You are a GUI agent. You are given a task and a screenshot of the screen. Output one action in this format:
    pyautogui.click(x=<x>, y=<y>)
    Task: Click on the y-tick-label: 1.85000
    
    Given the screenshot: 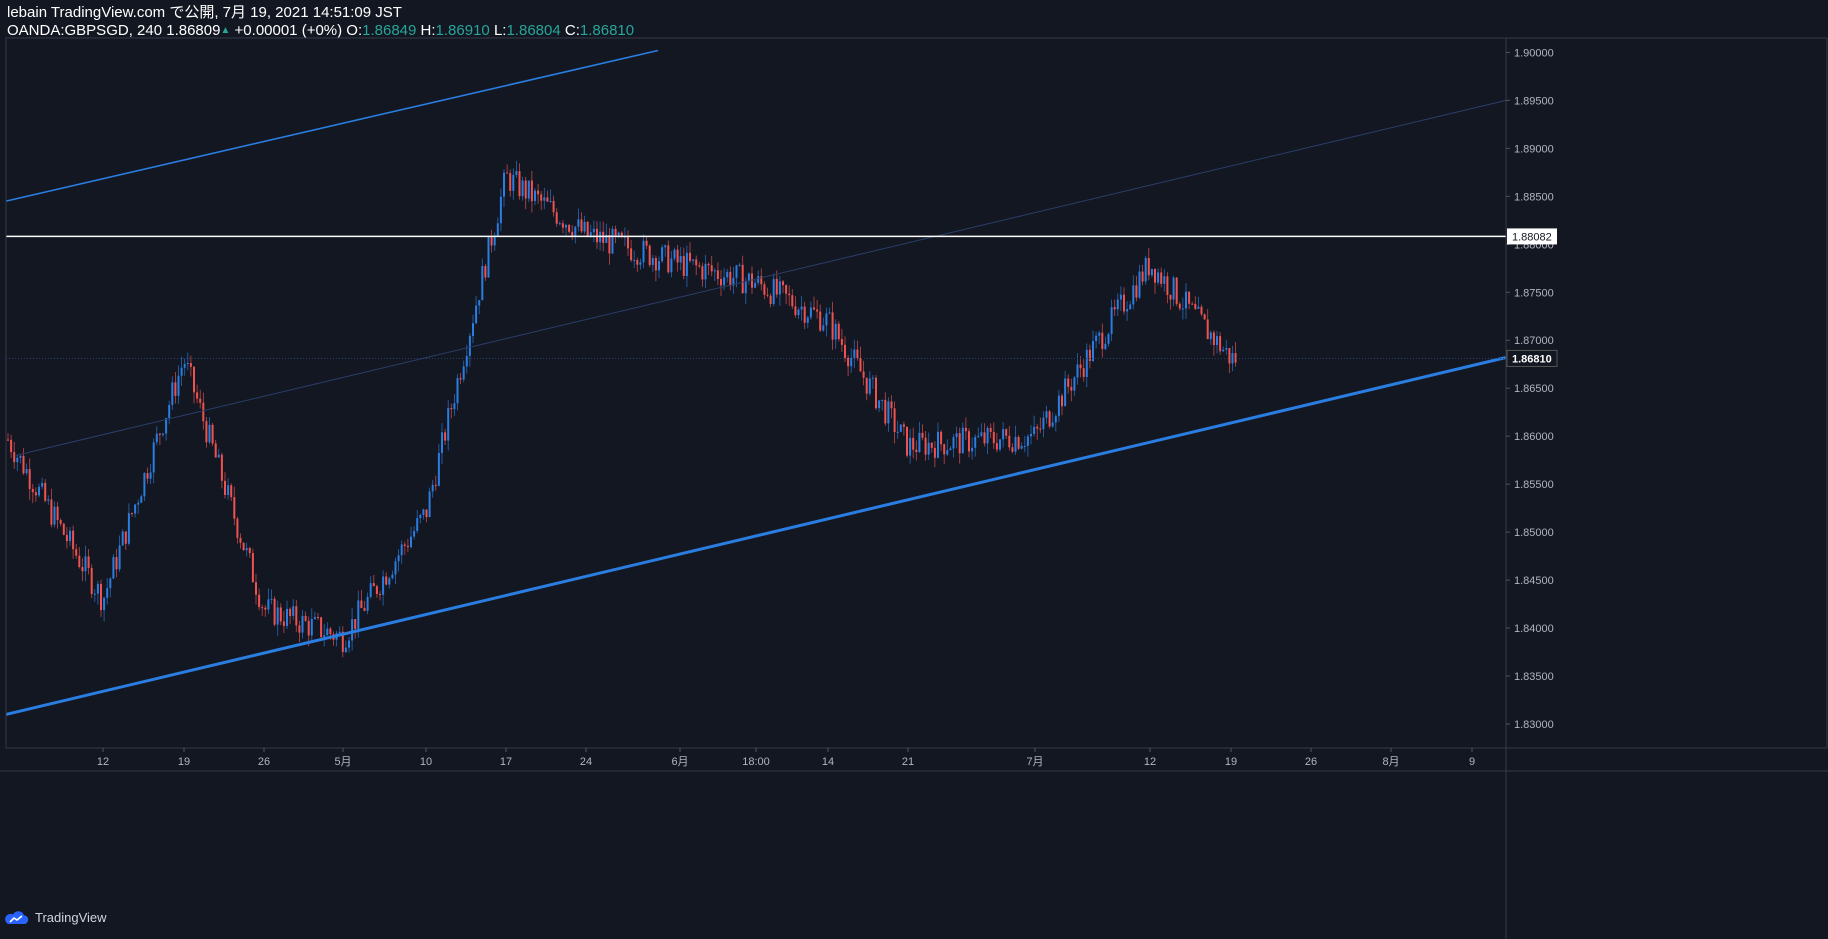 What is the action you would take?
    pyautogui.click(x=1534, y=533)
    